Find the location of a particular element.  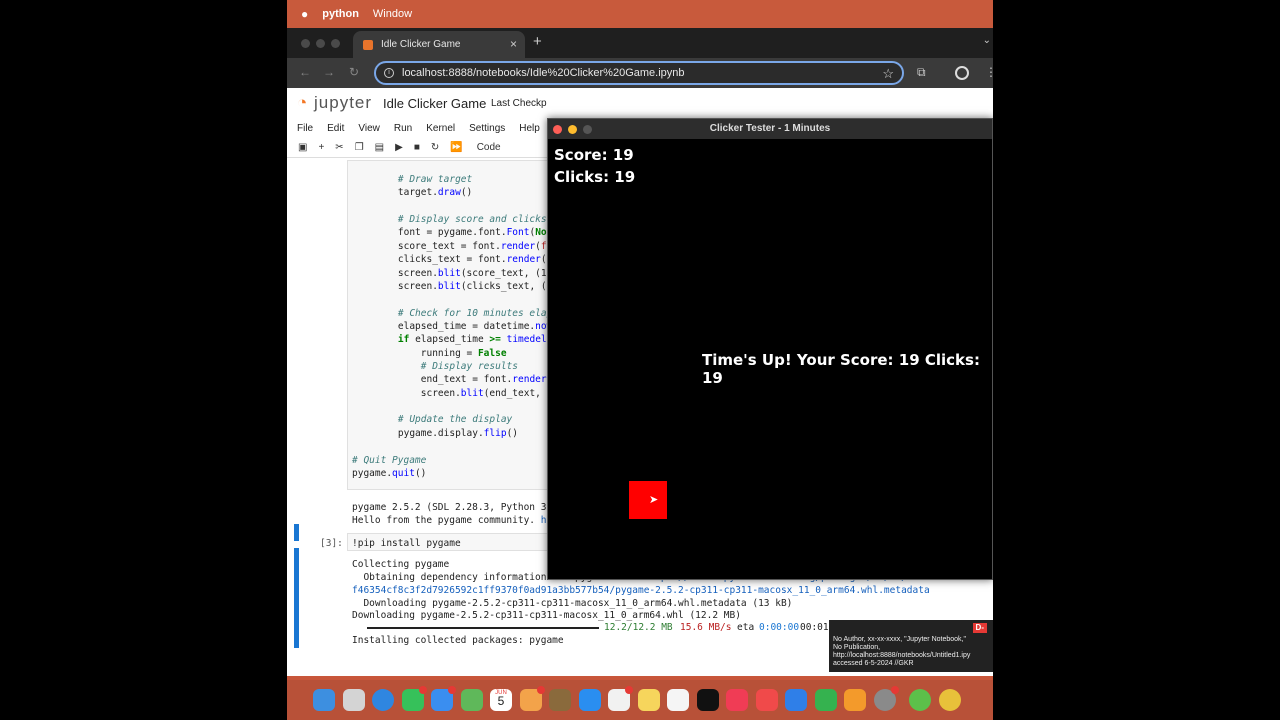

menu-help: Help is located at coordinates (529, 128).